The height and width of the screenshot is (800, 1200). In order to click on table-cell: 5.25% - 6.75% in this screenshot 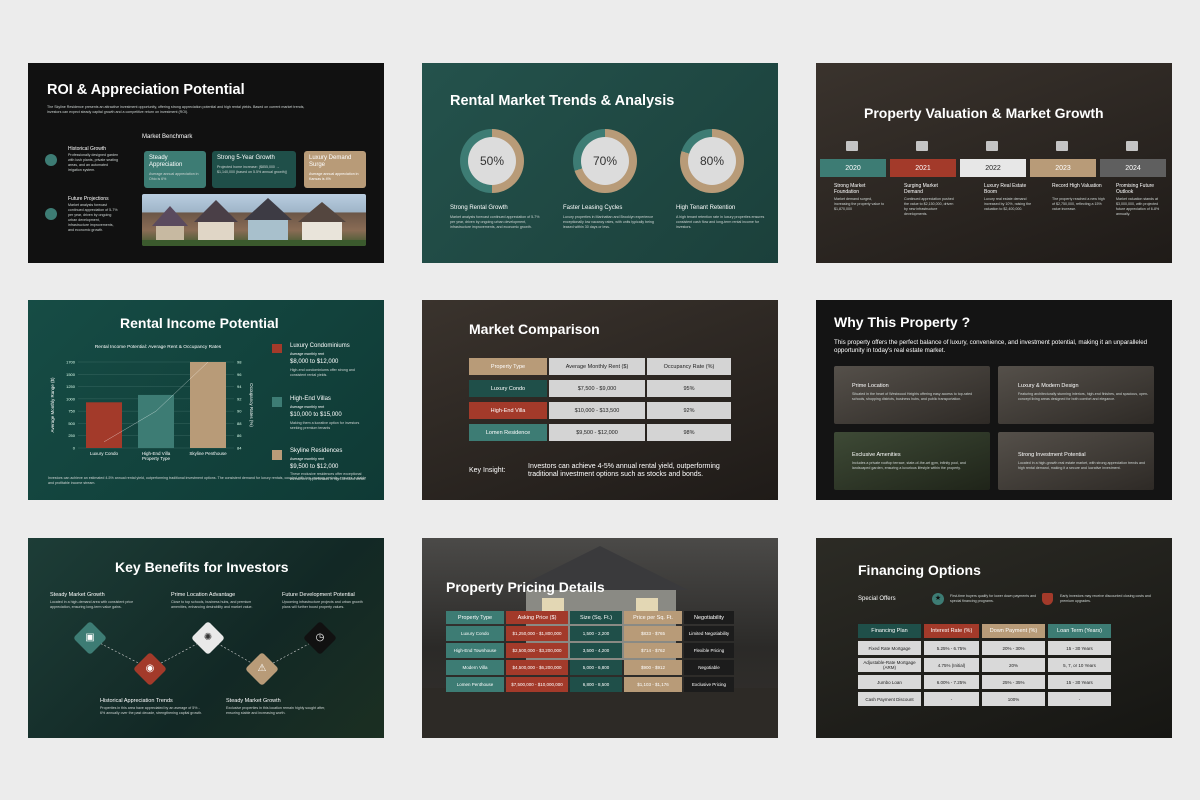, I will do `click(951, 648)`.